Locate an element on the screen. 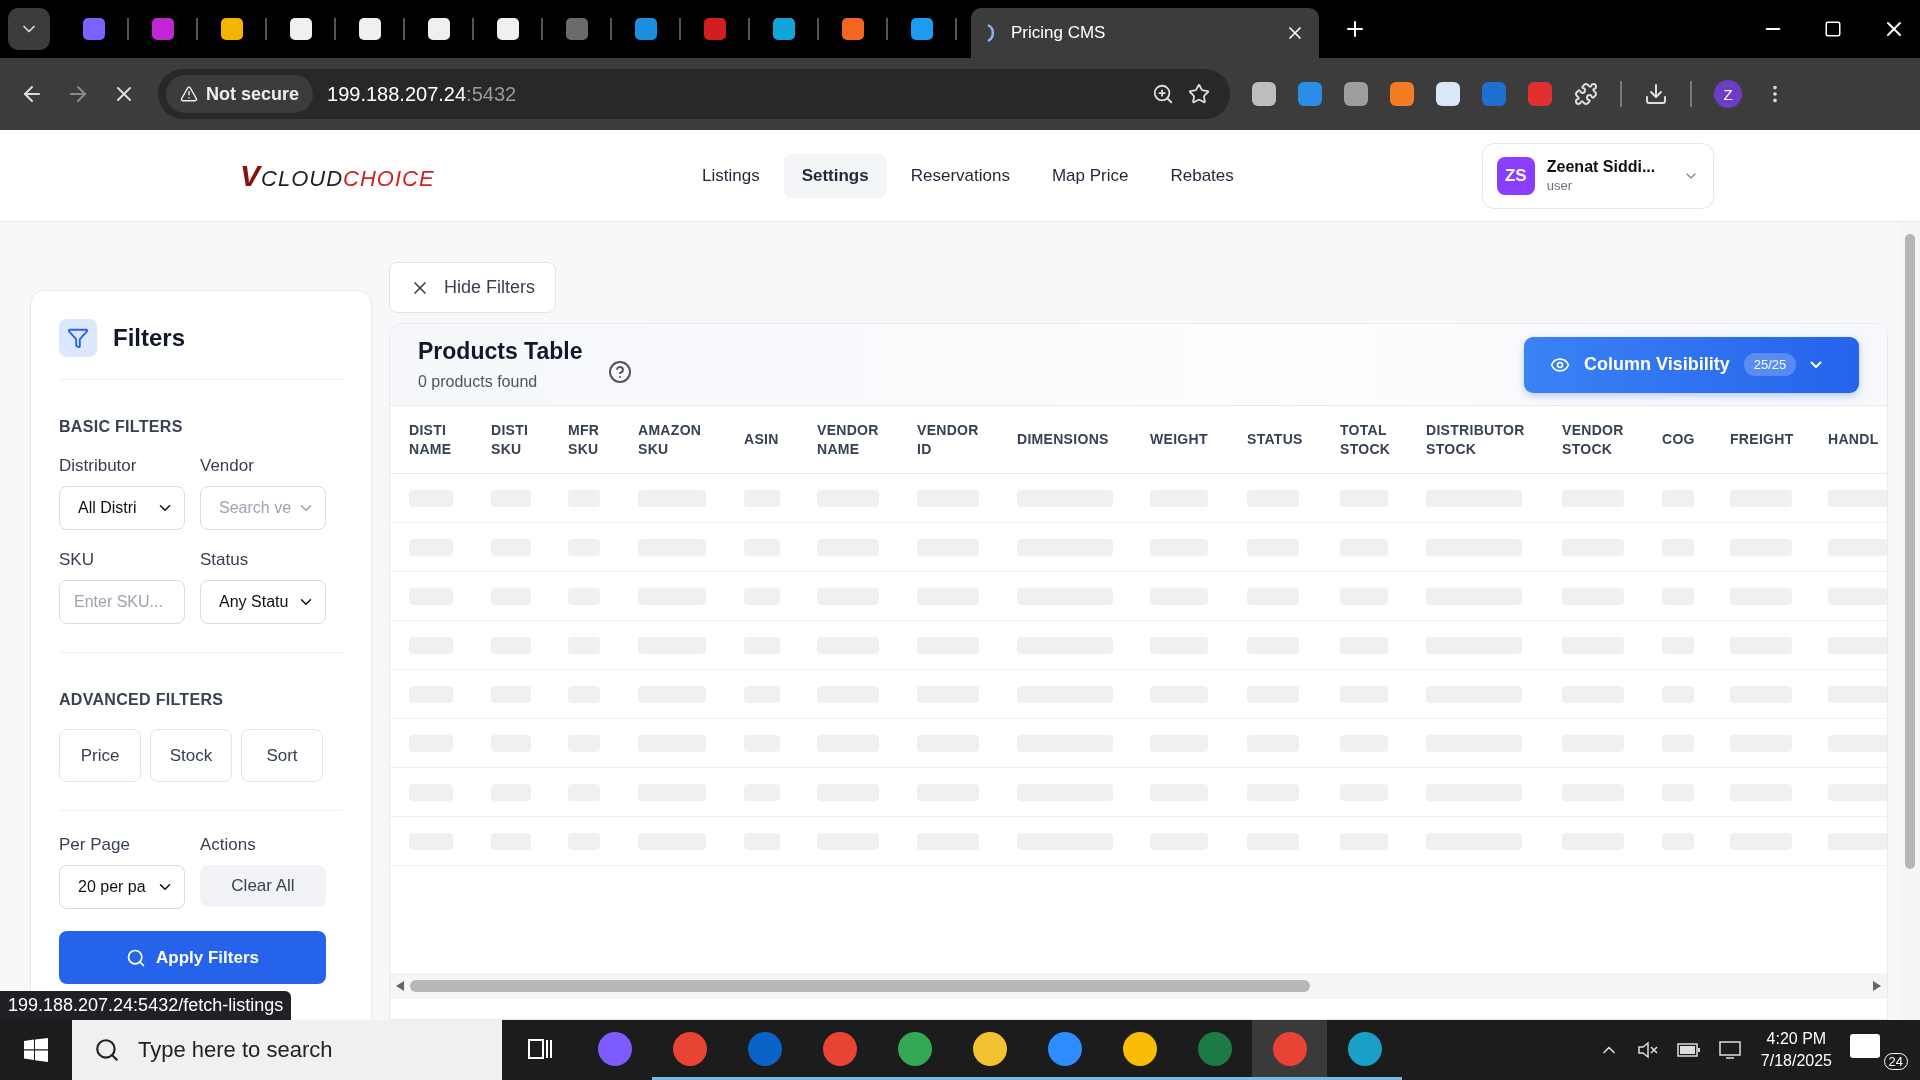 The image size is (1920, 1080). link-status-tooltip: 199.188.207.24:5432/fetch-listings is located at coordinates (146, 1005).